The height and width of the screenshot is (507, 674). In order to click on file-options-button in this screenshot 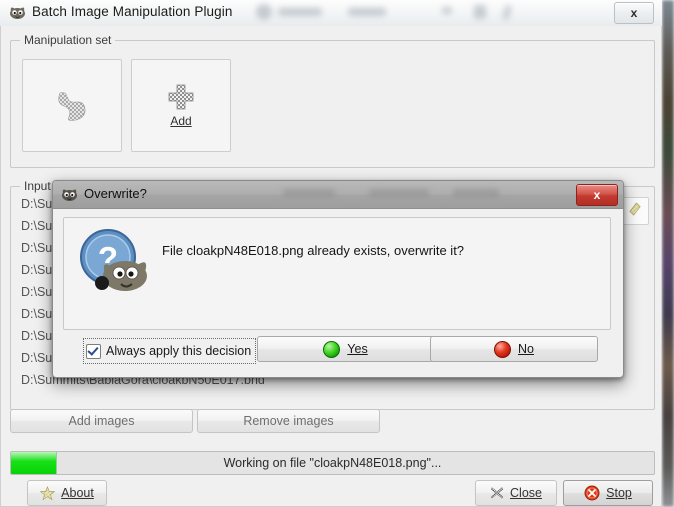, I will do `click(635, 211)`.